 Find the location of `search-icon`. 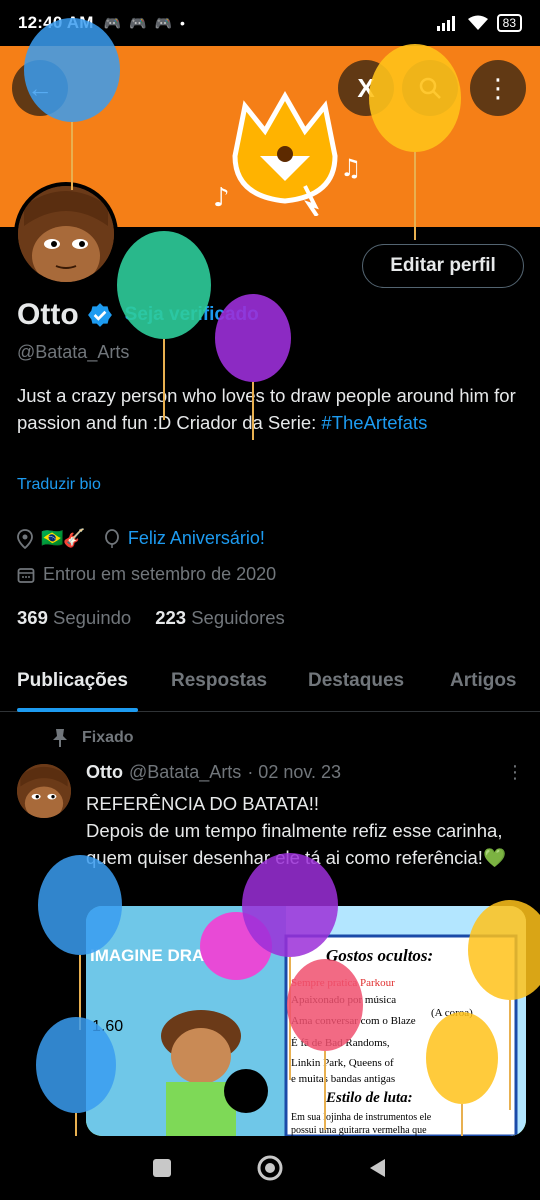

search-icon is located at coordinates (430, 88).